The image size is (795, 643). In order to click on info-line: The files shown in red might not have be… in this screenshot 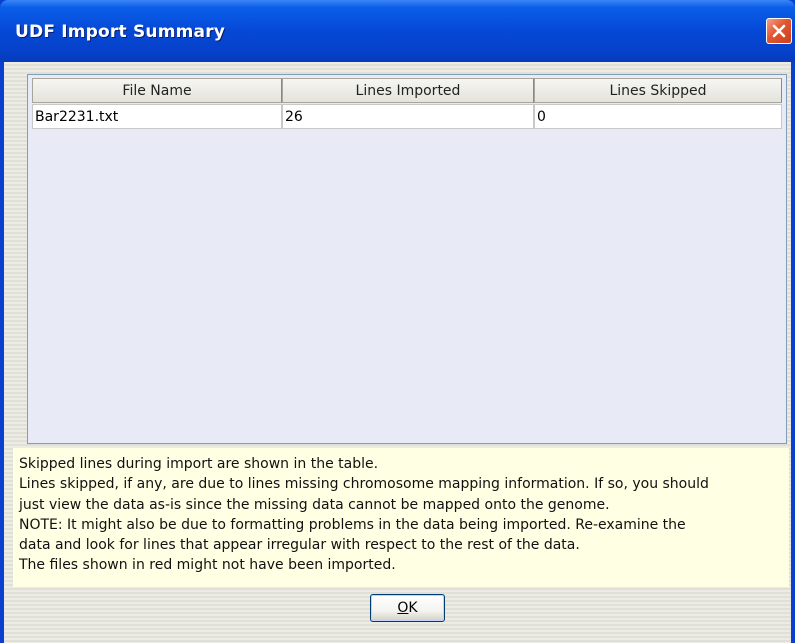, I will do `click(207, 565)`.